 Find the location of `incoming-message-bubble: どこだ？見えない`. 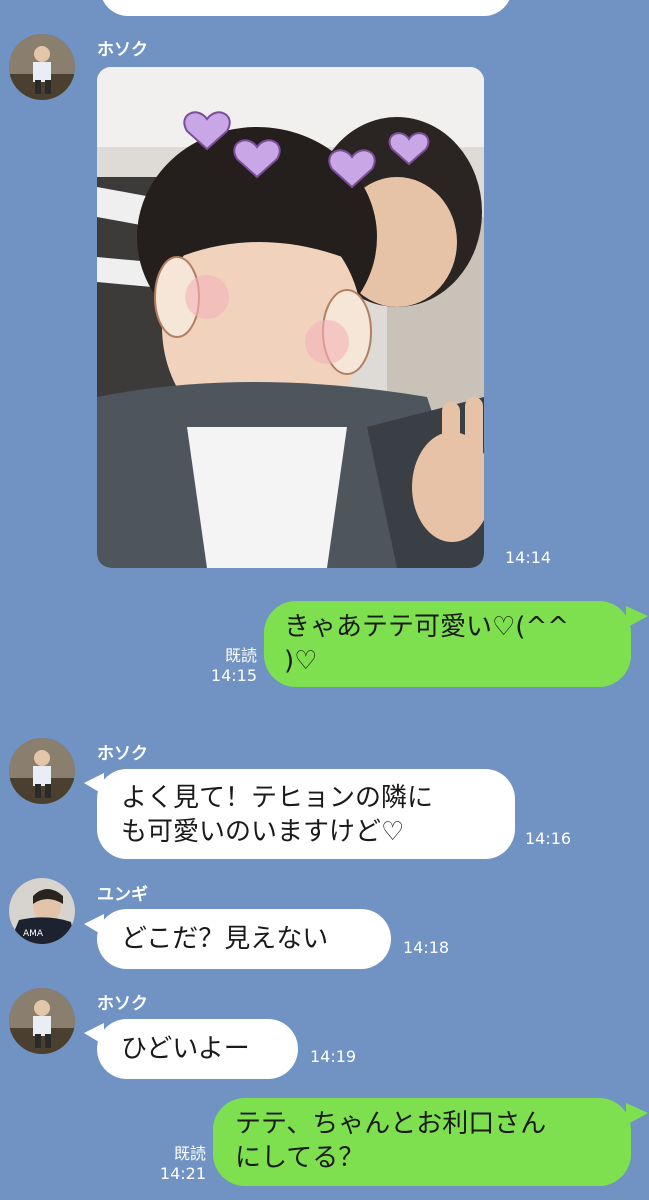

incoming-message-bubble: どこだ？見えない is located at coordinates (244, 939).